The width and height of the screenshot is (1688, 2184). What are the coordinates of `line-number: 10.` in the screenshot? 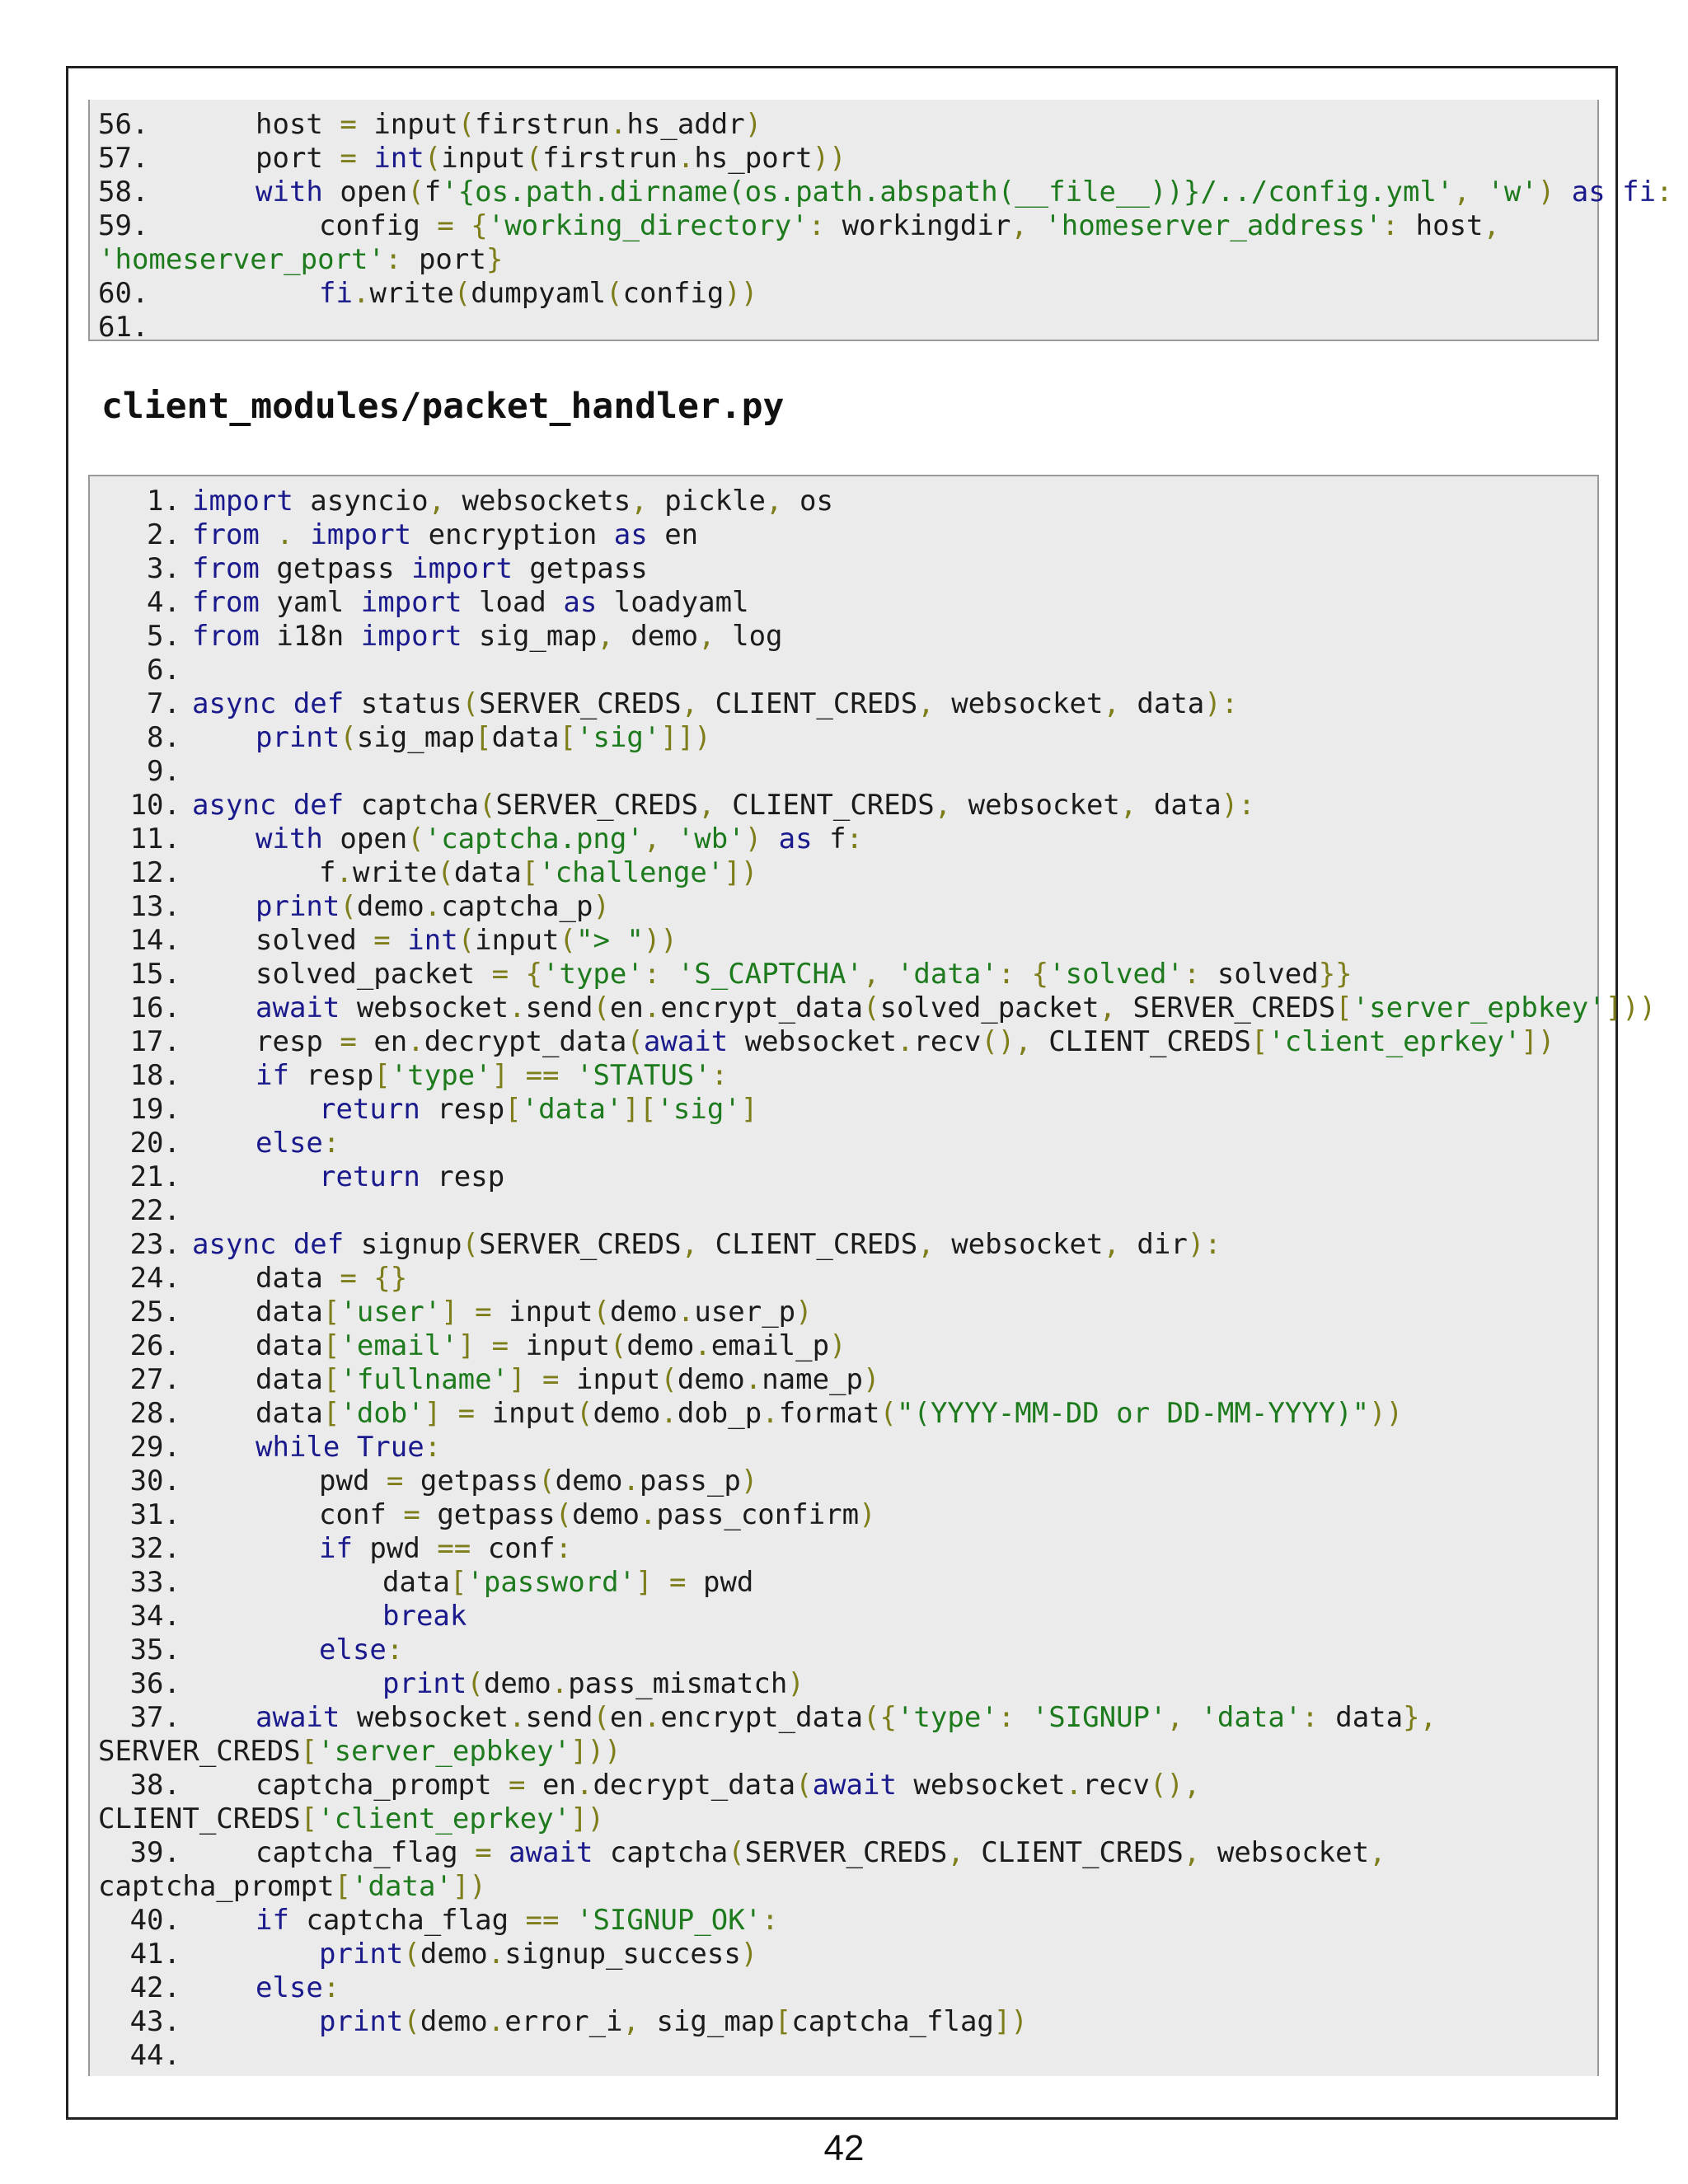 It's located at (155, 805).